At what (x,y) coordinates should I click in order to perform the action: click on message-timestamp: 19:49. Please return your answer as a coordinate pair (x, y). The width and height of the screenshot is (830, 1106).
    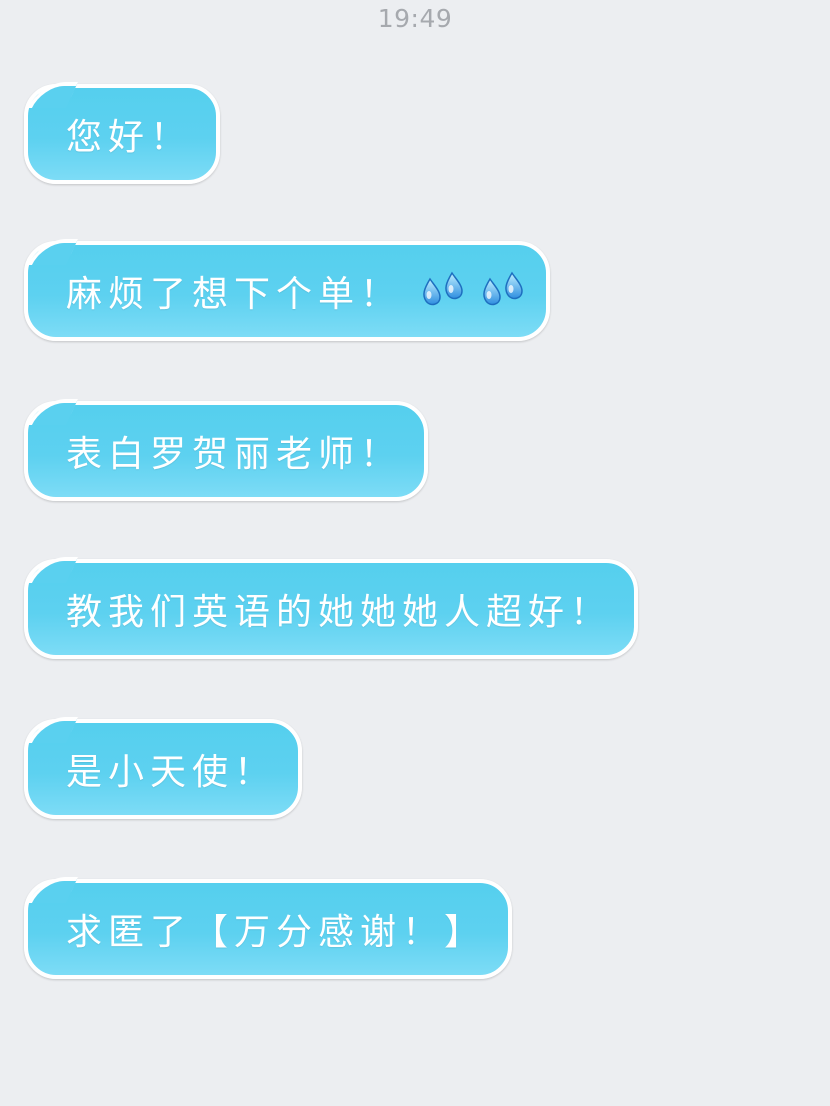
    Looking at the image, I should click on (415, 18).